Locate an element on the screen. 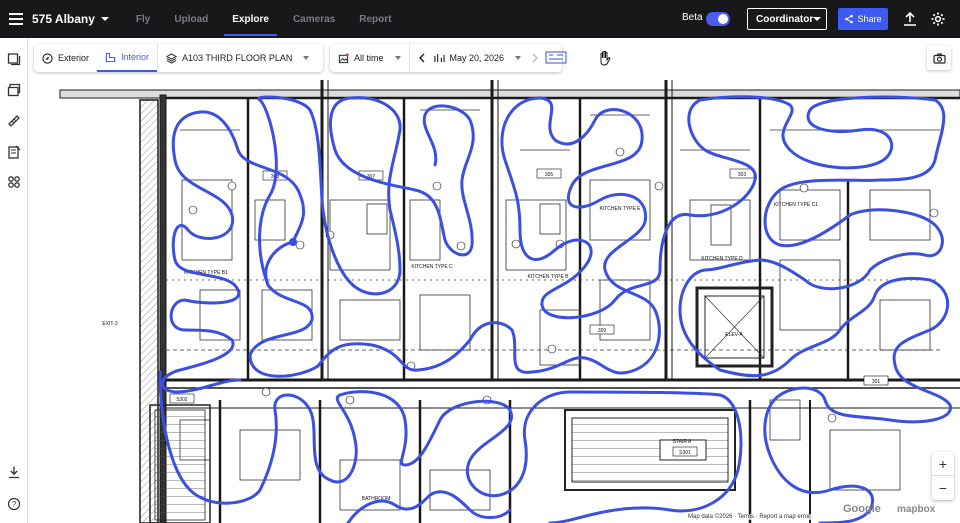  date-label: May 20, 2026 is located at coordinates (477, 58).